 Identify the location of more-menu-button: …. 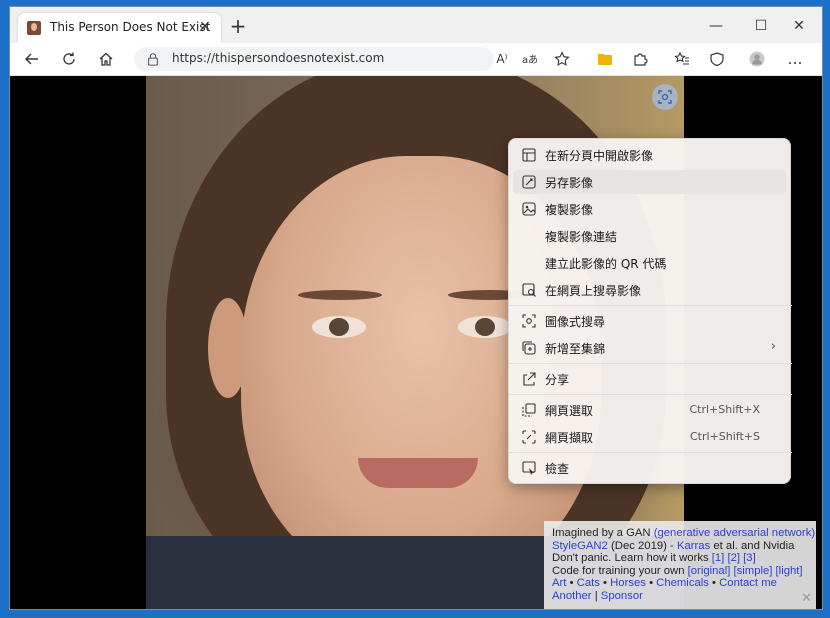
(795, 59).